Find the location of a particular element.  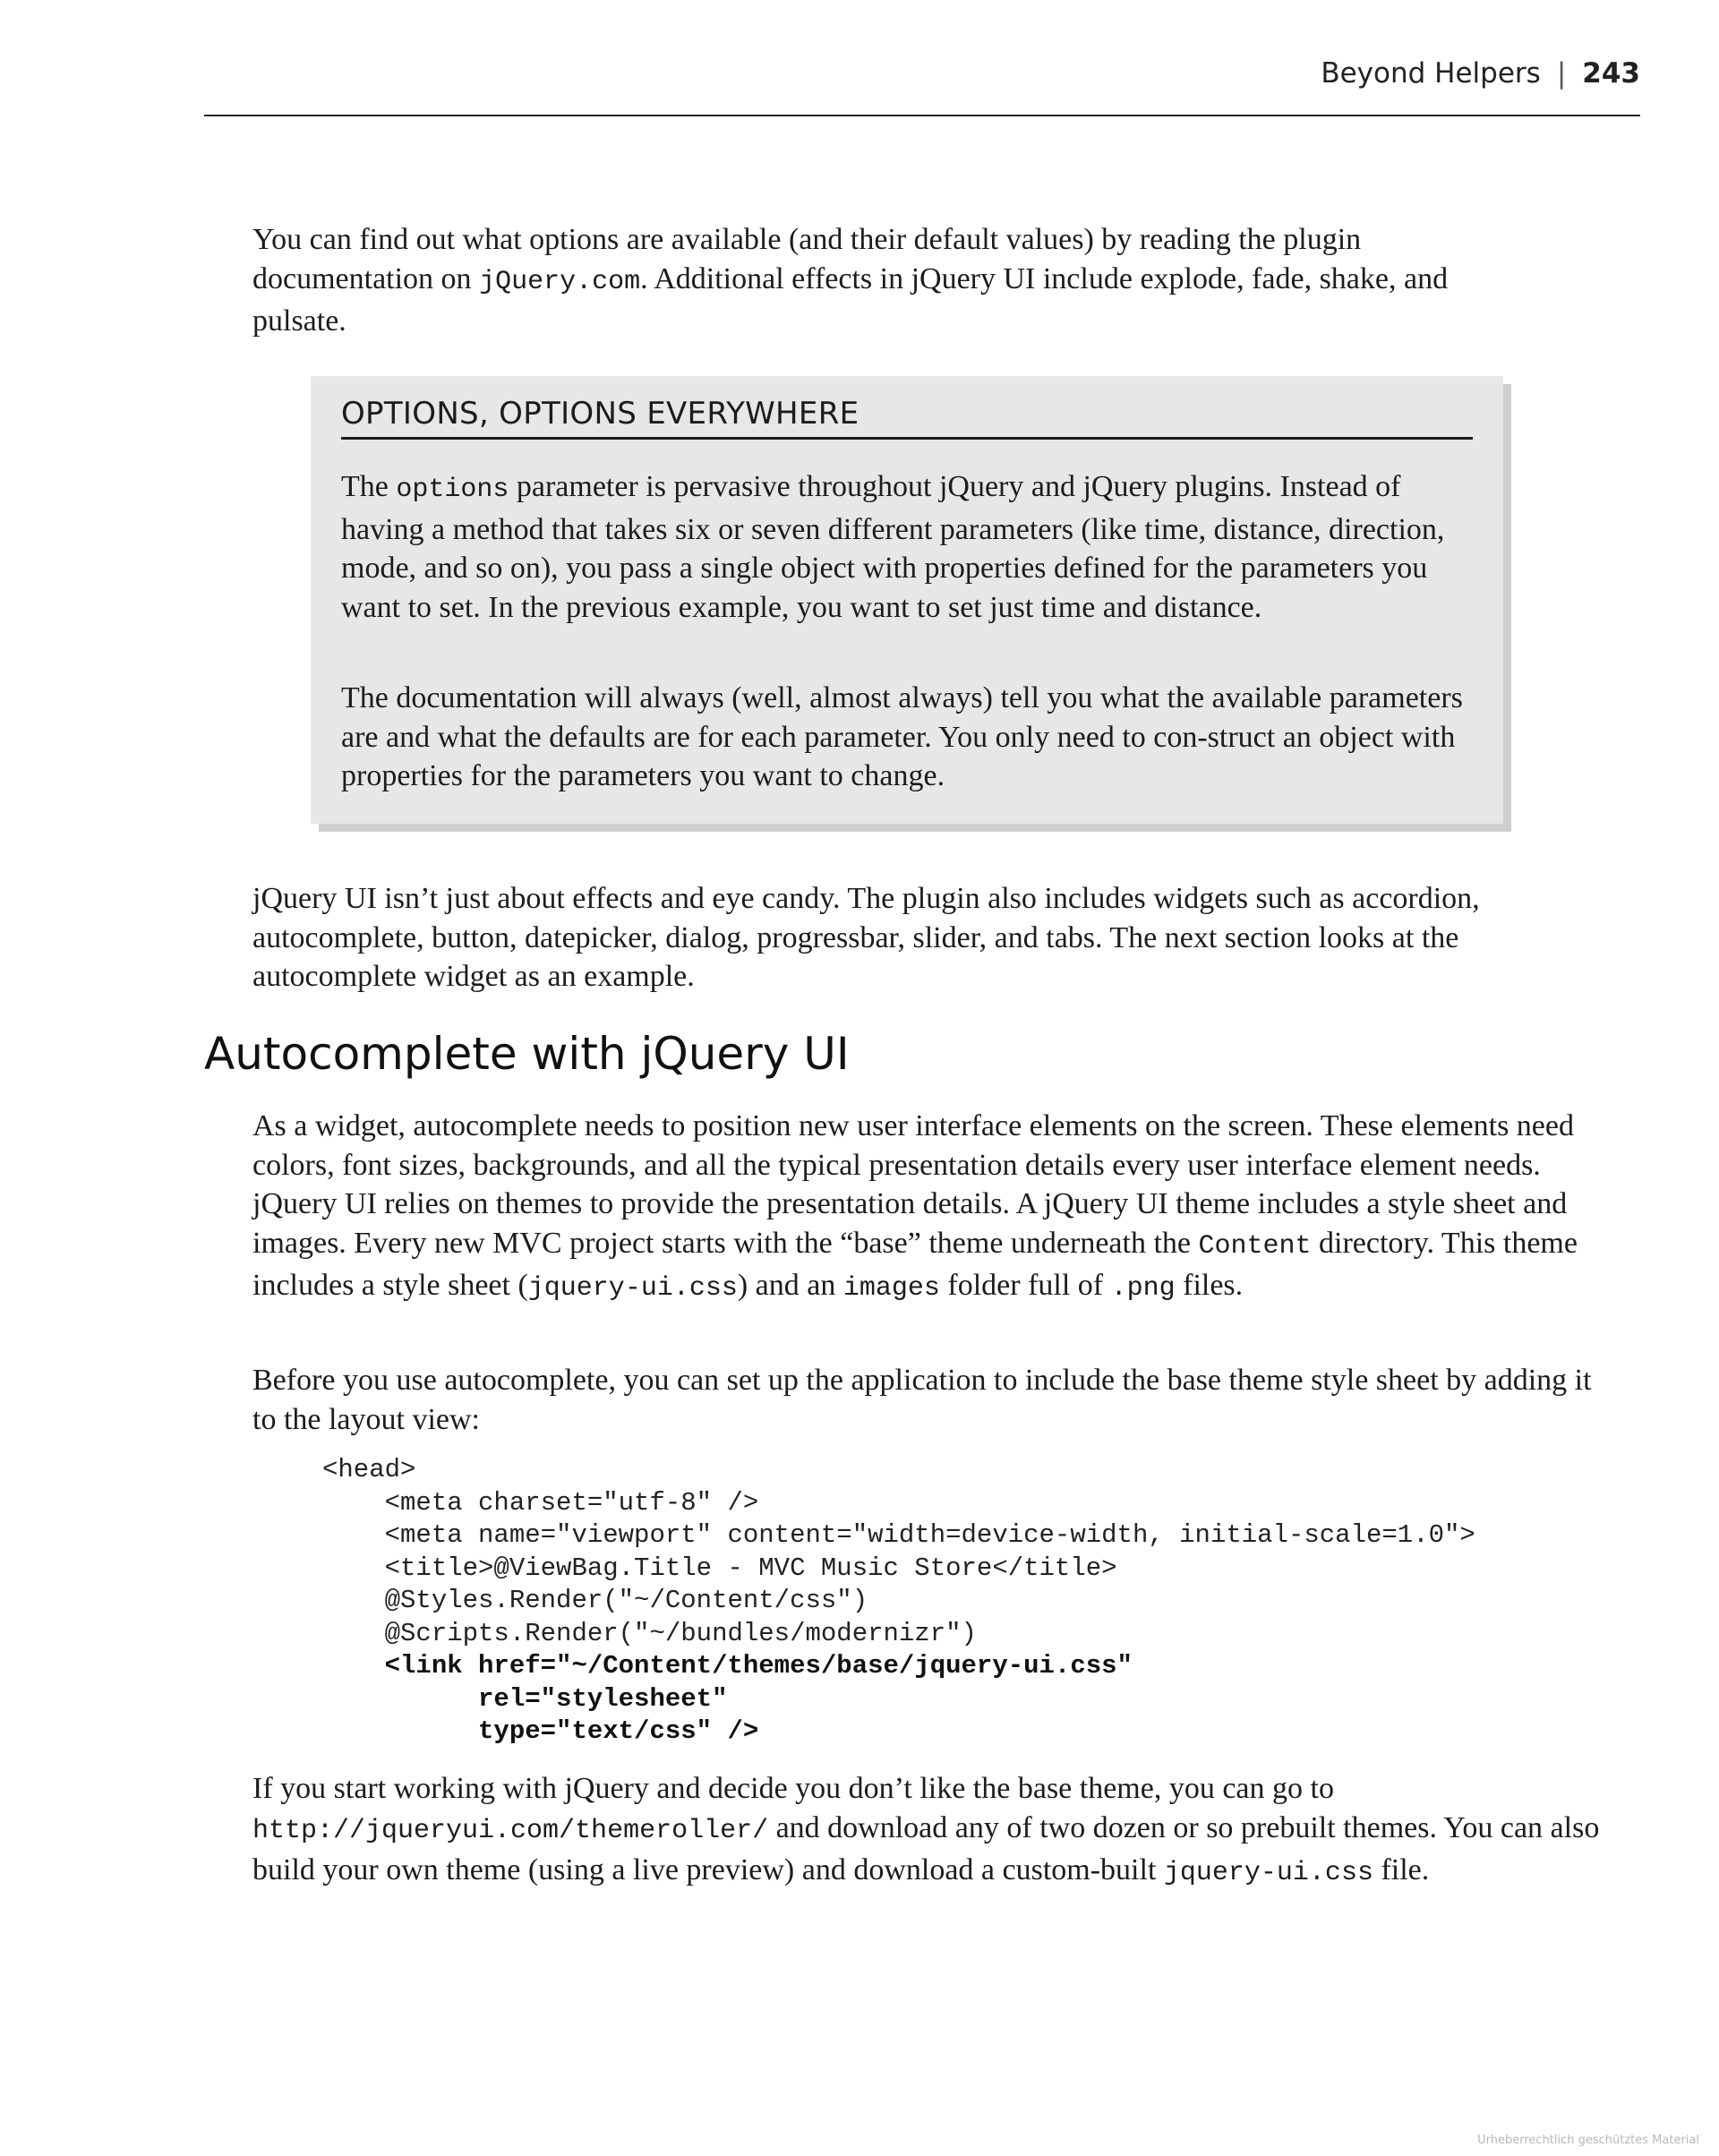

code-line: <head> is located at coordinates (369, 1469).